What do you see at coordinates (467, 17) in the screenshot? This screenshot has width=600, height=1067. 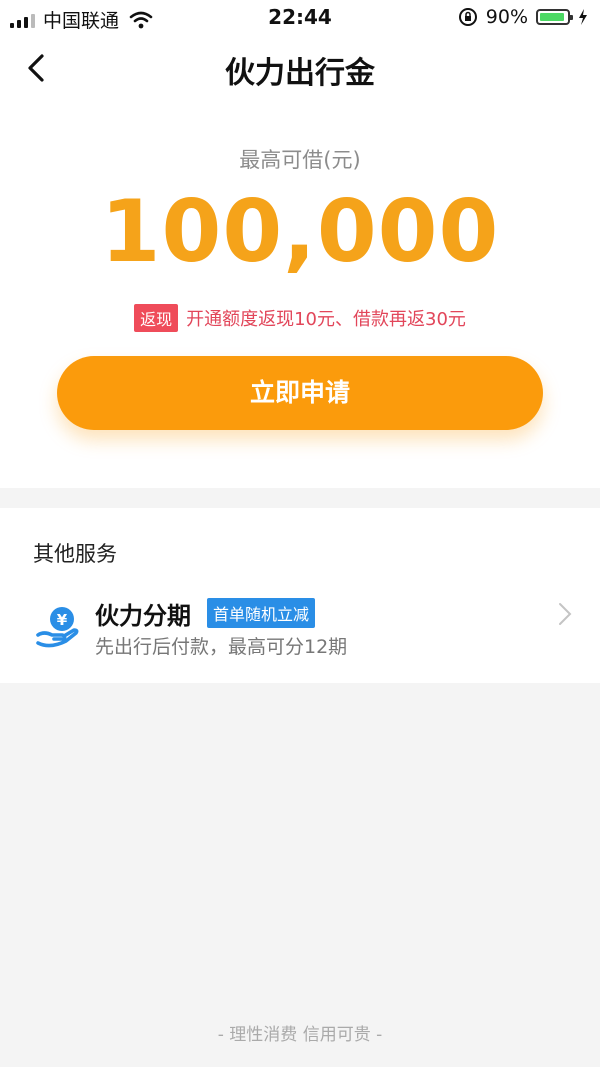 I see `rotation-lock-icon` at bounding box center [467, 17].